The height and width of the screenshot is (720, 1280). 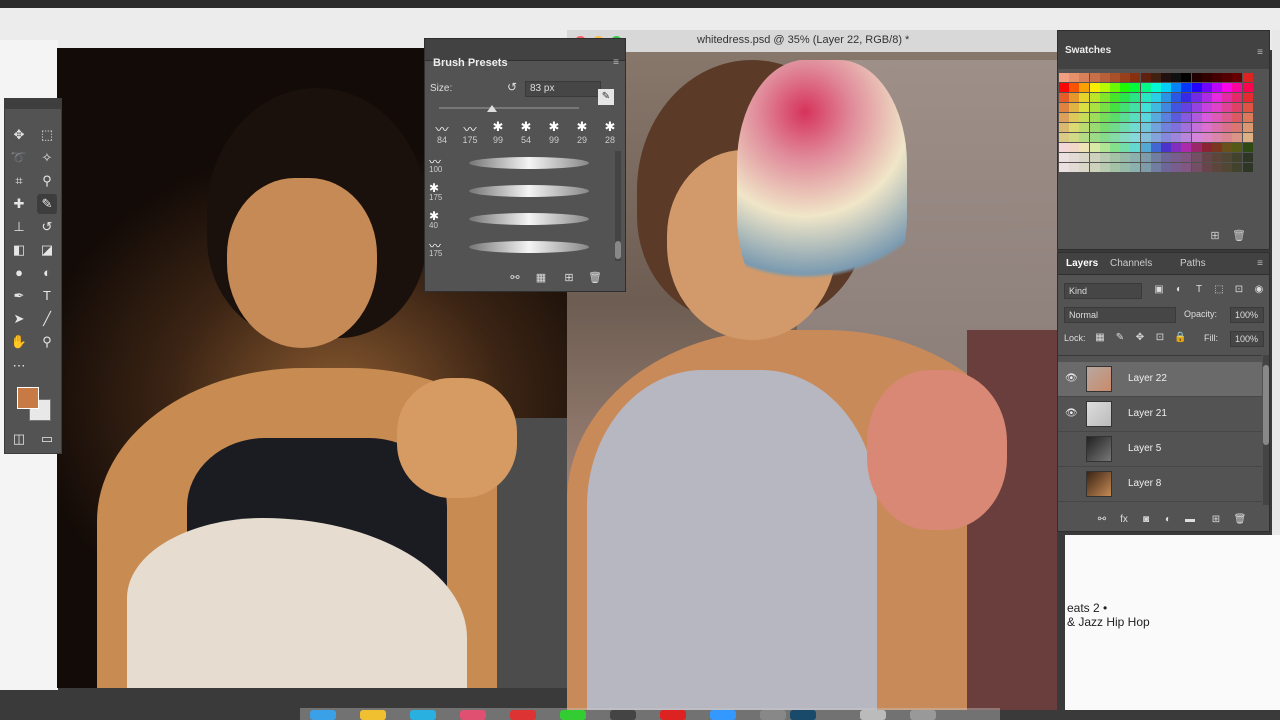 What do you see at coordinates (1260, 52) in the screenshot?
I see `swatches-menu-icon: ≡` at bounding box center [1260, 52].